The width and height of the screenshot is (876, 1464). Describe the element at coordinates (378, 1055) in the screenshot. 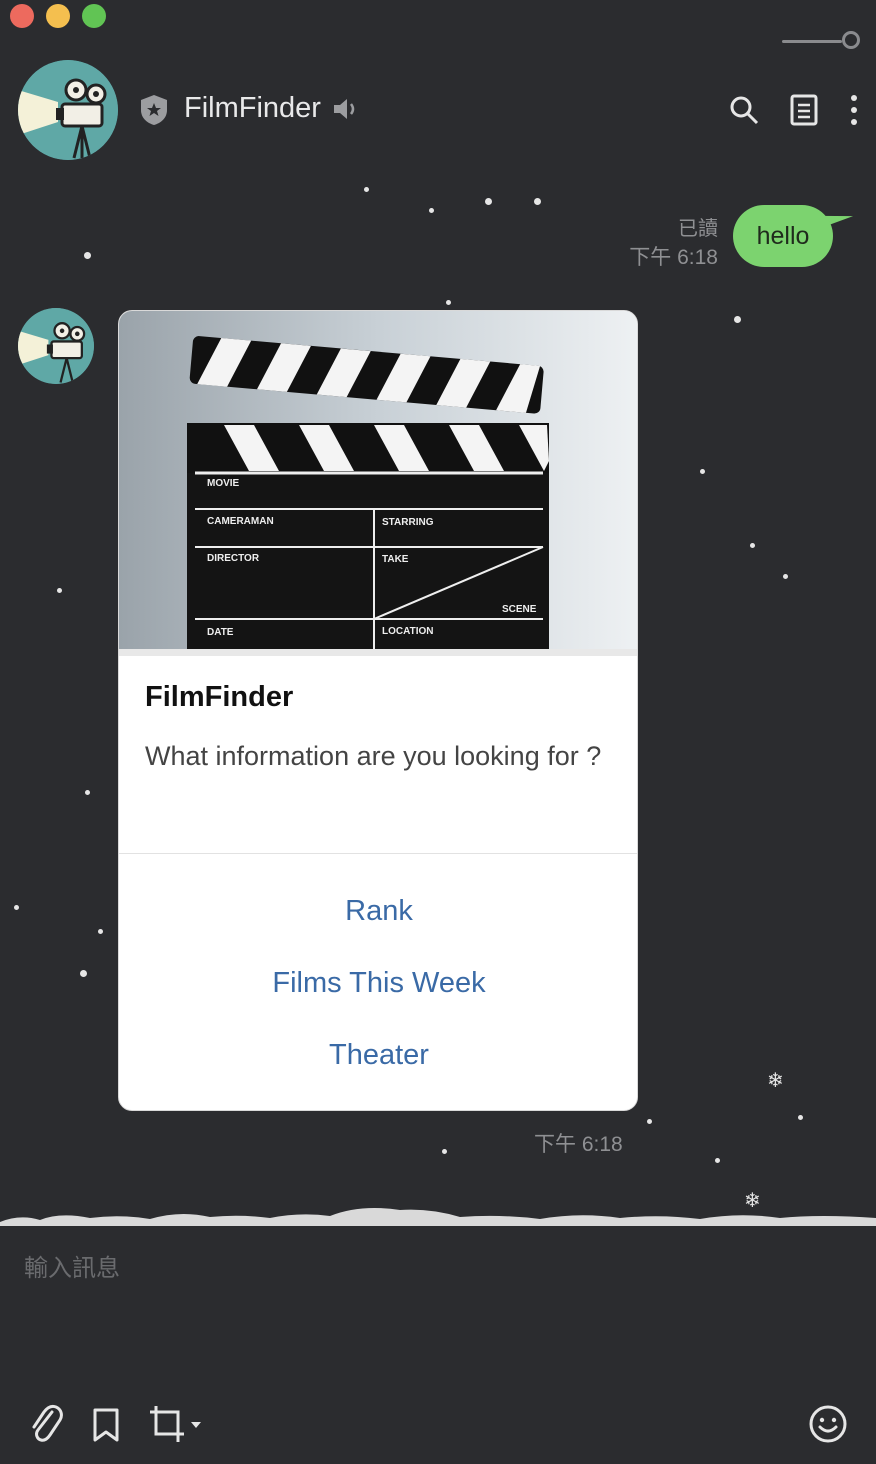

I see `action-theater-button: Theater` at that location.